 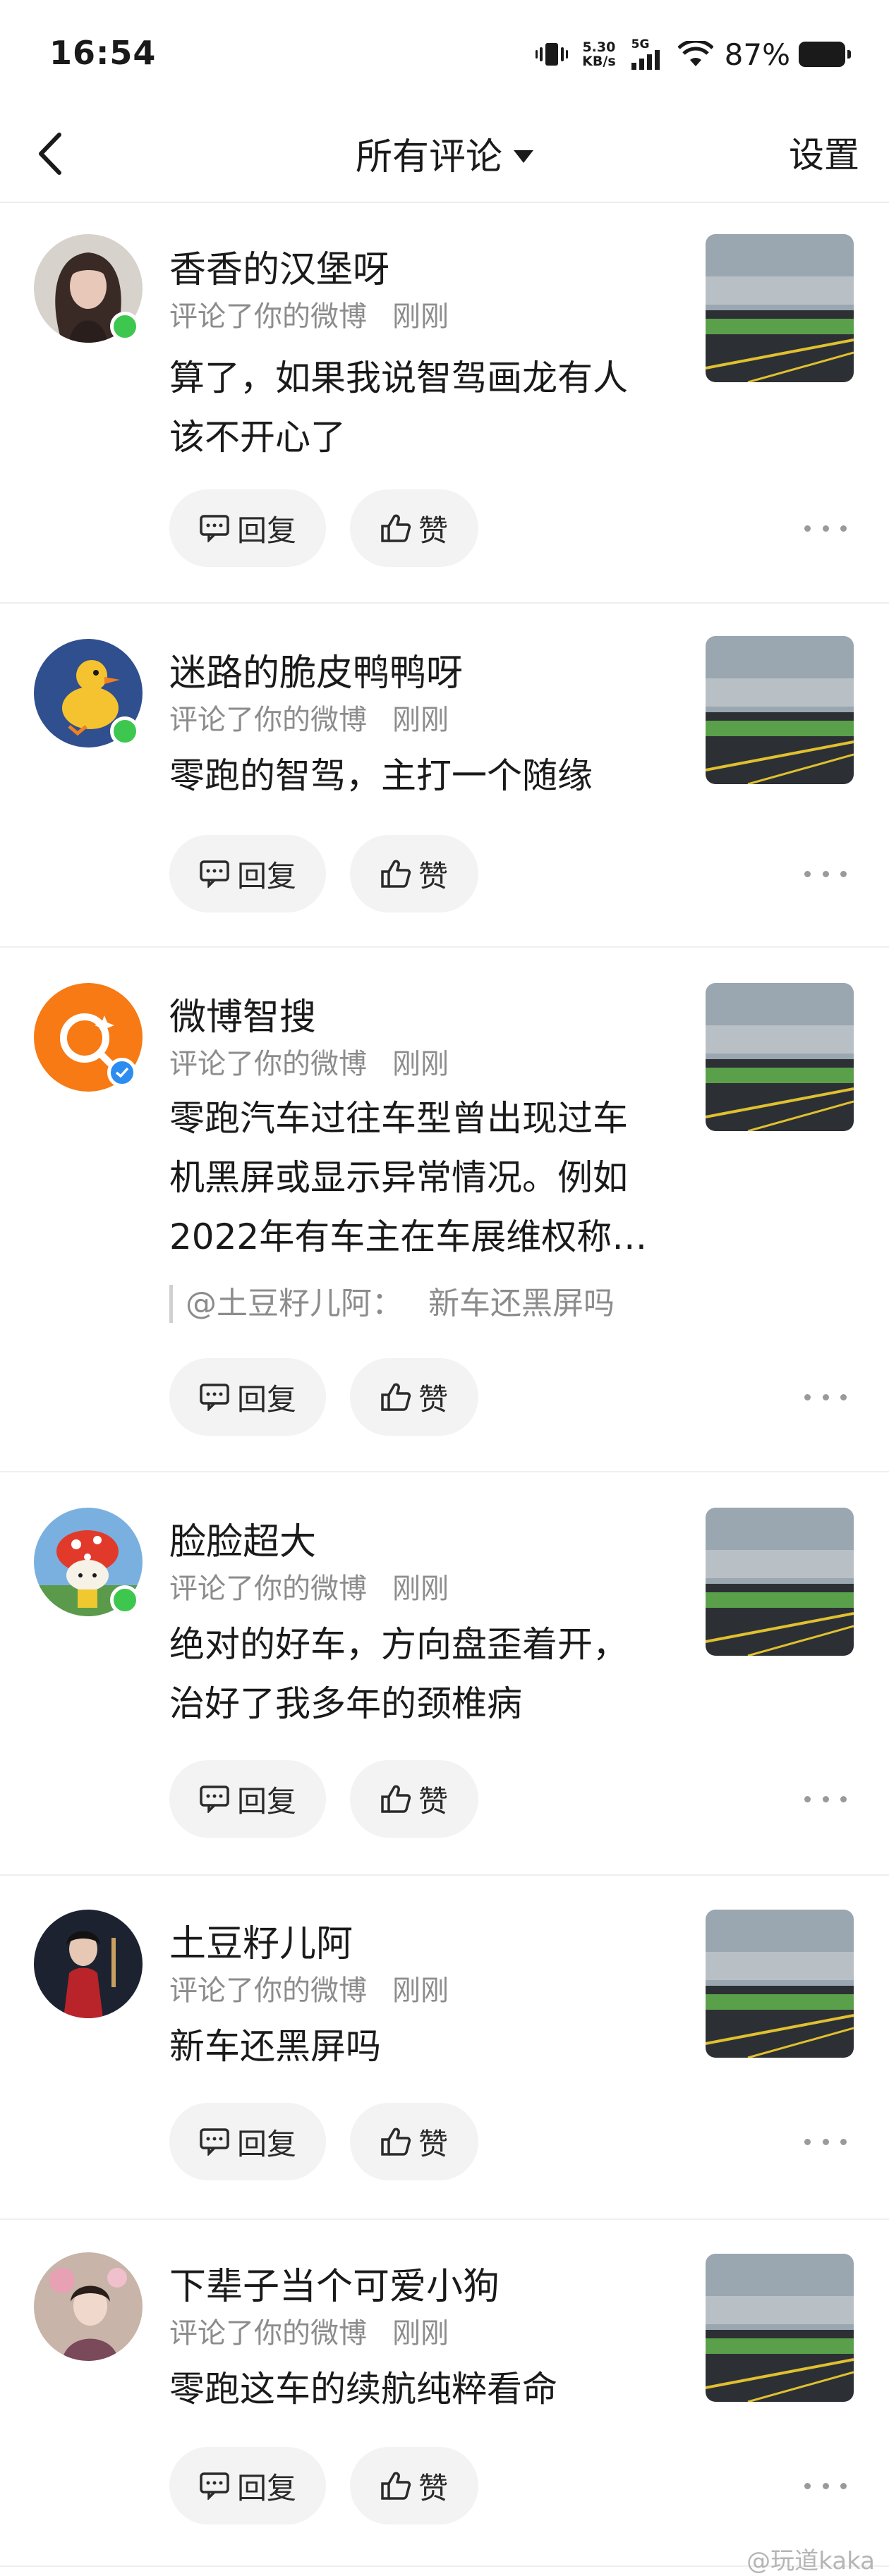 I want to click on comment-author-name: 脸脸超大, so click(x=242, y=1539).